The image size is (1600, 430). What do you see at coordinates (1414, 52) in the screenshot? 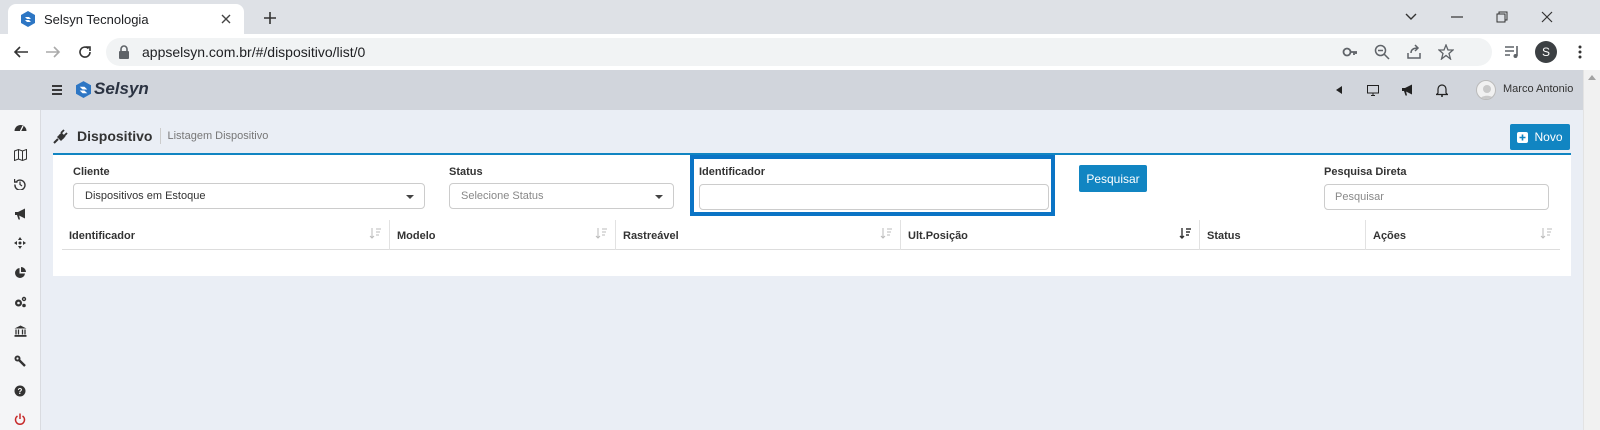
I see `share-icon` at bounding box center [1414, 52].